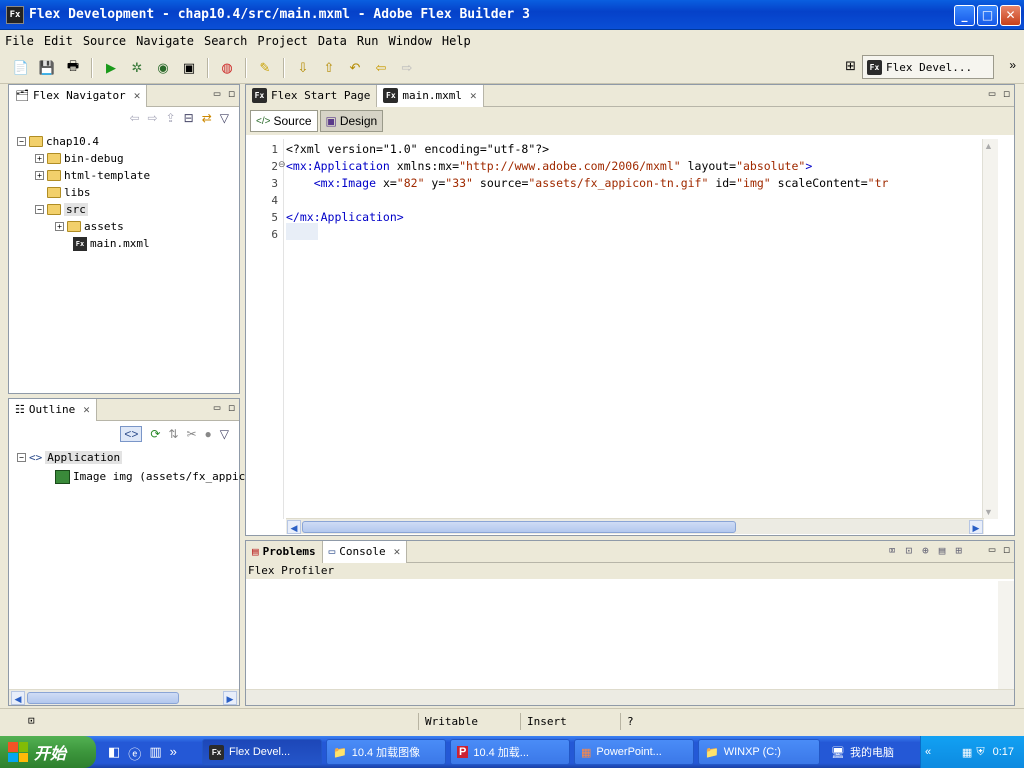  What do you see at coordinates (332, 41) in the screenshot?
I see `menu-data: Data` at bounding box center [332, 41].